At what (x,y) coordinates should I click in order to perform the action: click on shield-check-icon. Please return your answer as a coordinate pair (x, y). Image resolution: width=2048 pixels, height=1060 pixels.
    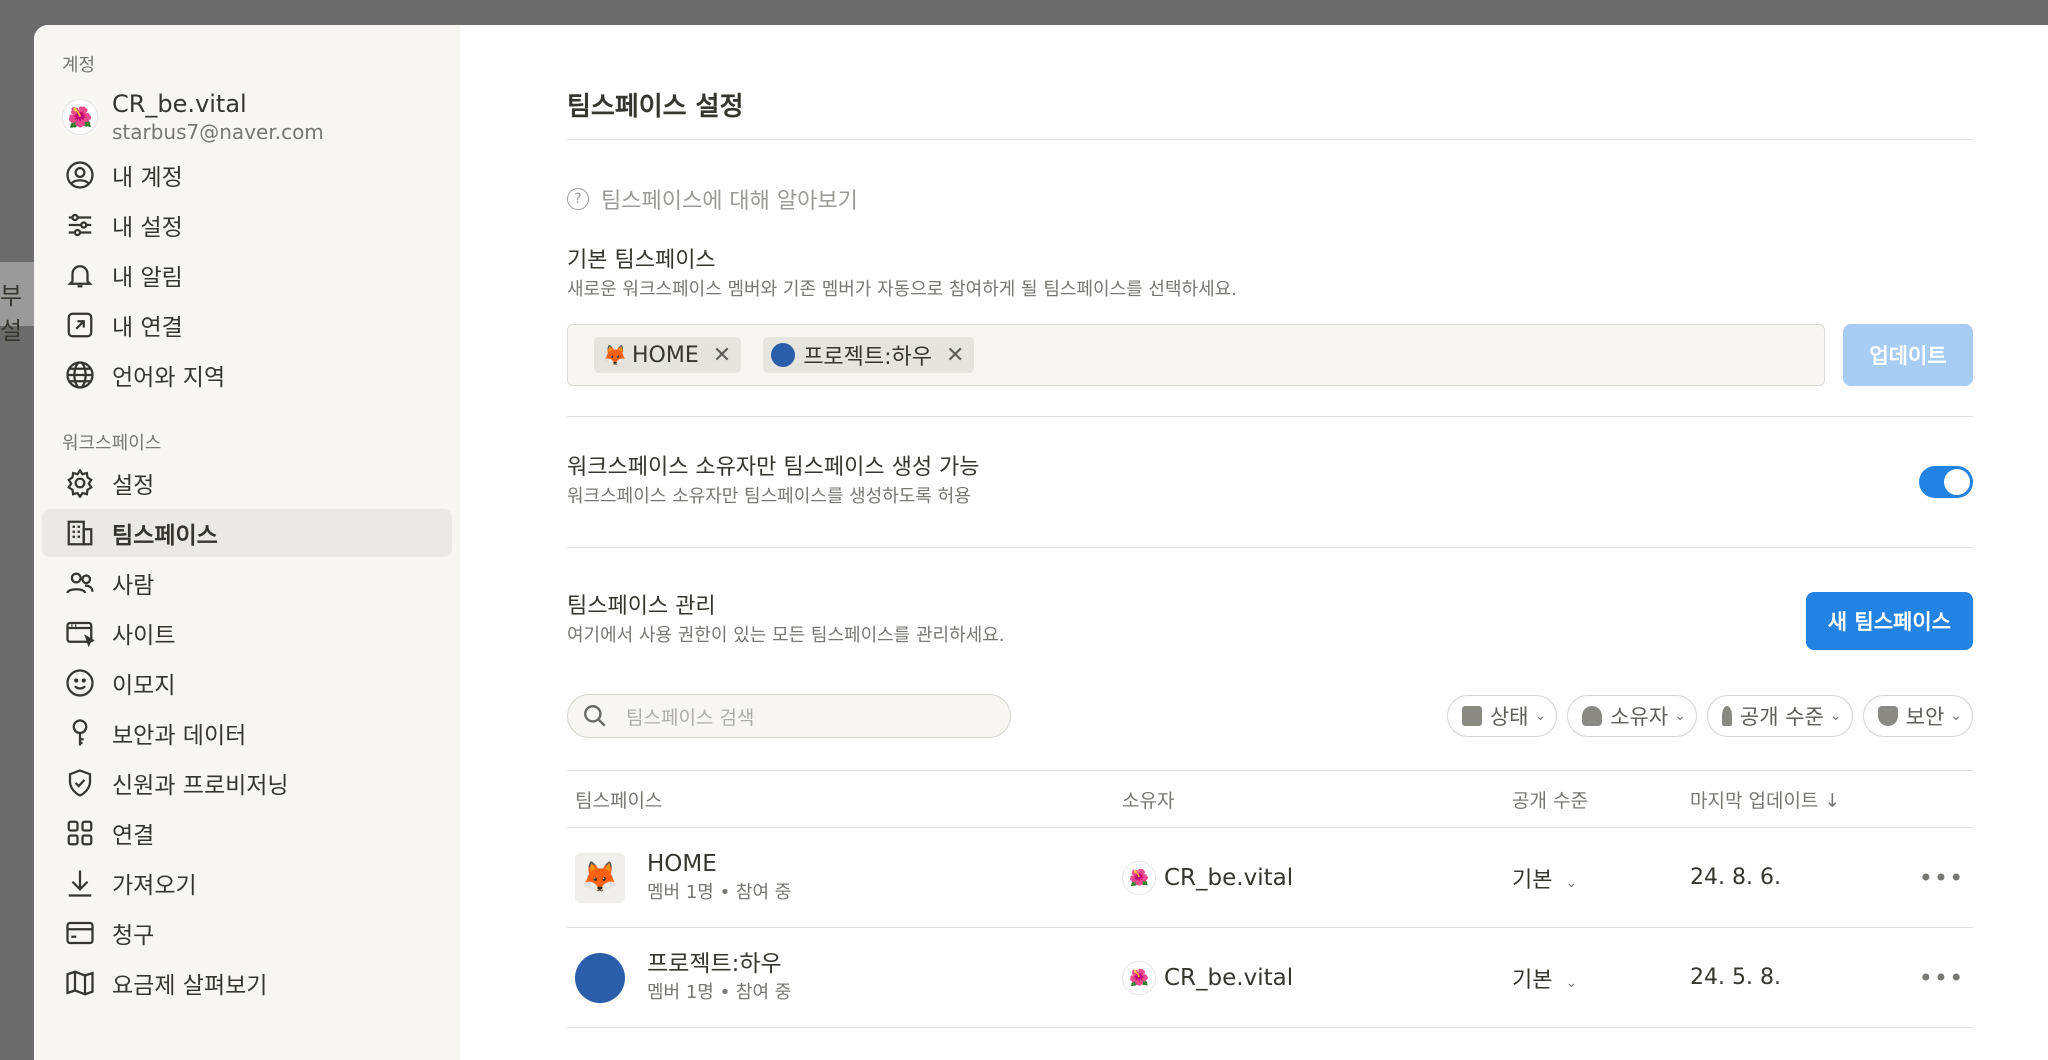
    Looking at the image, I should click on (80, 783).